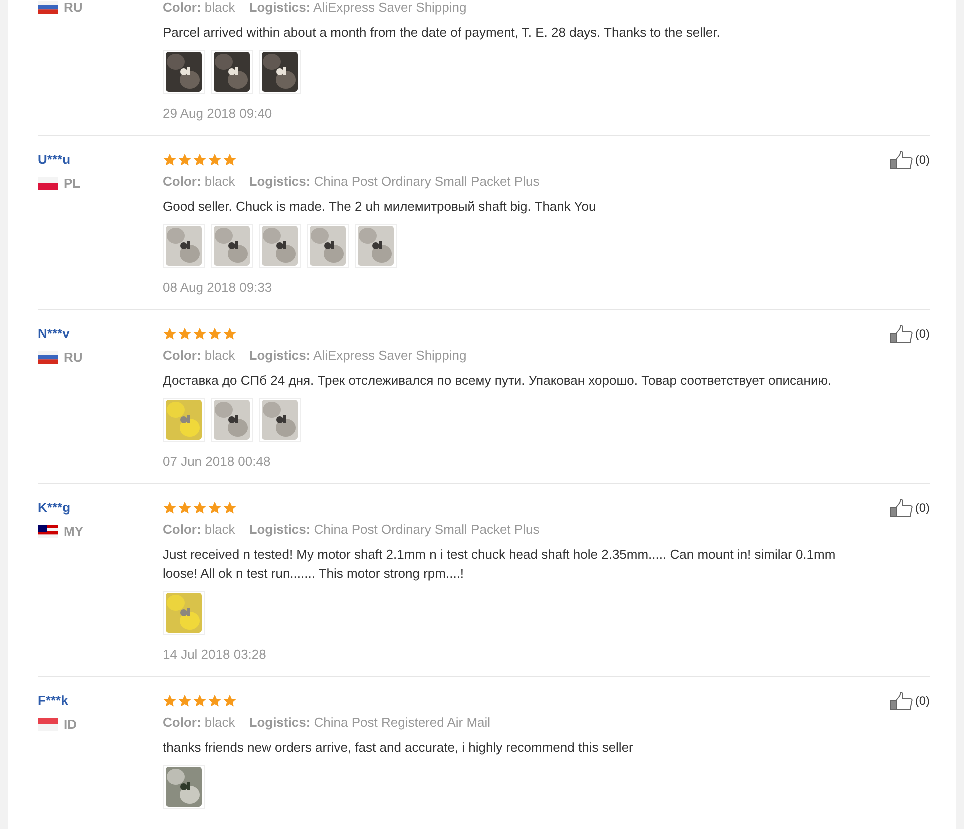 The height and width of the screenshot is (829, 964). I want to click on review-text: Just received n tested! My motor shaft 2.1mm n i test chuck head shaft hole 2.35mm..... Can mount in! similar 0.1mm loose! All ok n test run....... This motor strong rpm....!, so click(500, 564).